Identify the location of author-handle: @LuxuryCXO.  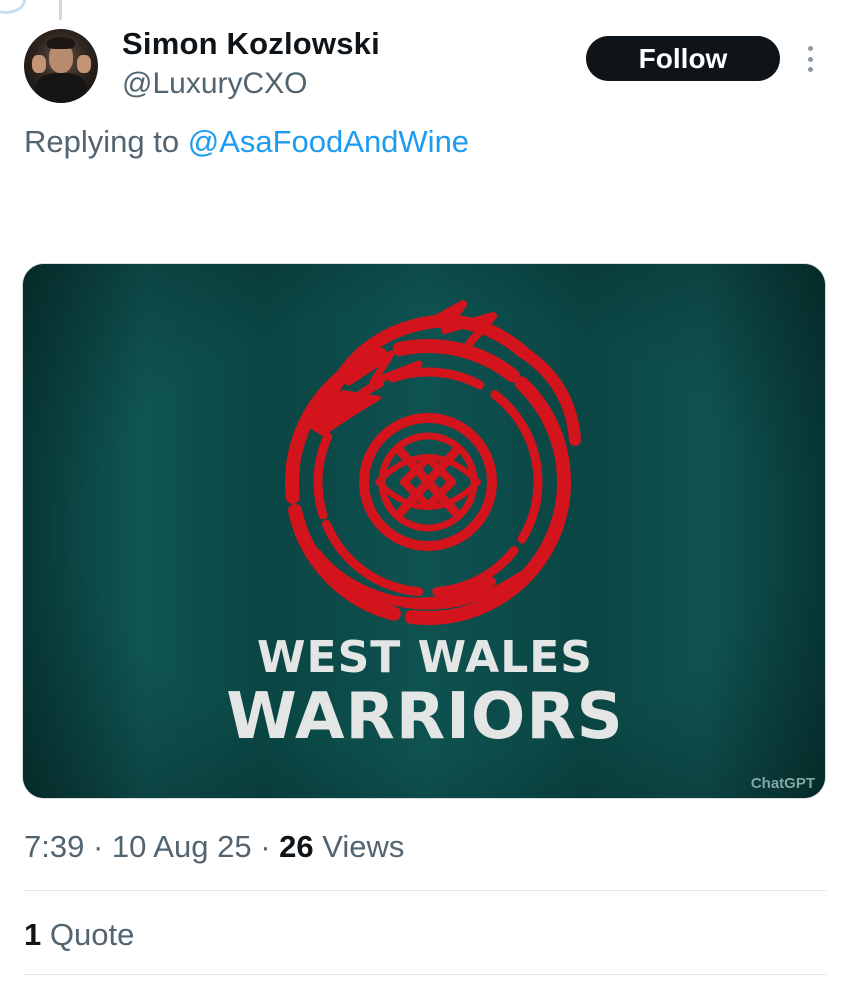
(215, 84).